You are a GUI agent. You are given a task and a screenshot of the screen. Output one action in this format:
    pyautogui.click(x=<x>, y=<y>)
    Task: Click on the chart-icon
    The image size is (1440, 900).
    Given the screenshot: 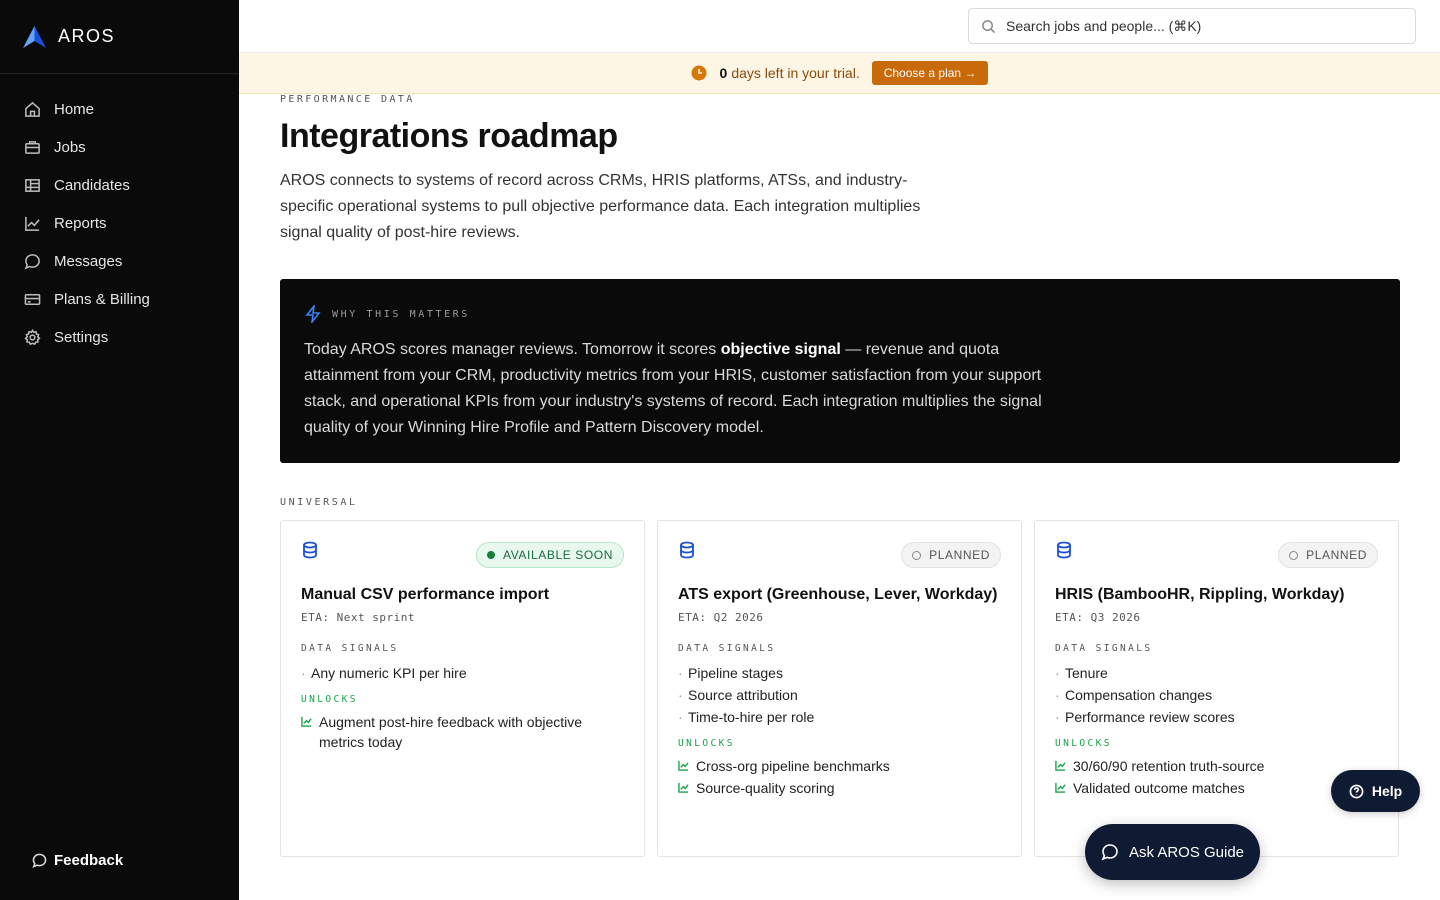 What is the action you would take?
    pyautogui.click(x=32, y=223)
    